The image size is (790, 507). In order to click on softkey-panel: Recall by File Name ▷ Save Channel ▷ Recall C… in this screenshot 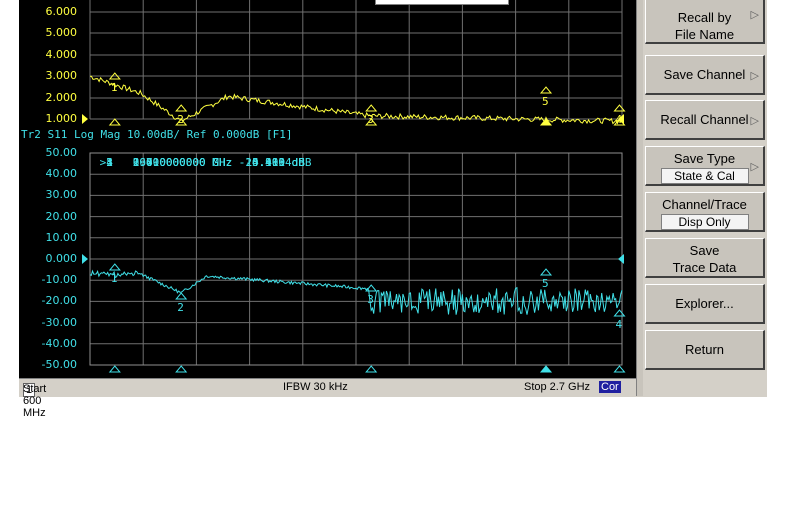, I will do `click(705, 198)`.